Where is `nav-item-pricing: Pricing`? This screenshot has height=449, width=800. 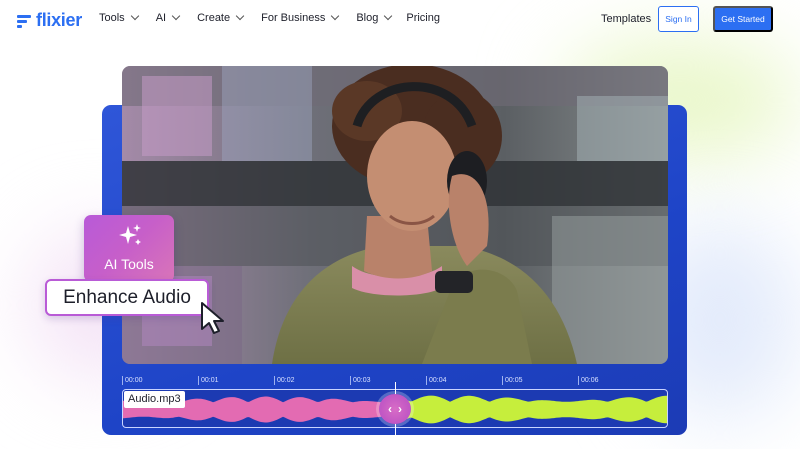 nav-item-pricing: Pricing is located at coordinates (423, 18).